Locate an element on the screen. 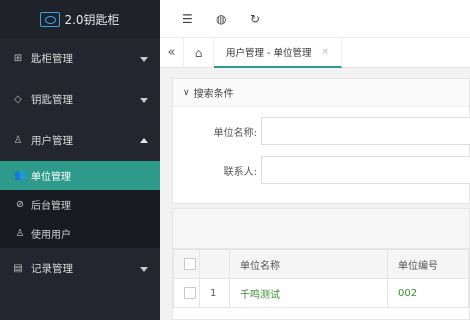 Image resolution: width=470 pixels, height=320 pixels. search-panel-header: ∨ 搜索条件 is located at coordinates (321, 93).